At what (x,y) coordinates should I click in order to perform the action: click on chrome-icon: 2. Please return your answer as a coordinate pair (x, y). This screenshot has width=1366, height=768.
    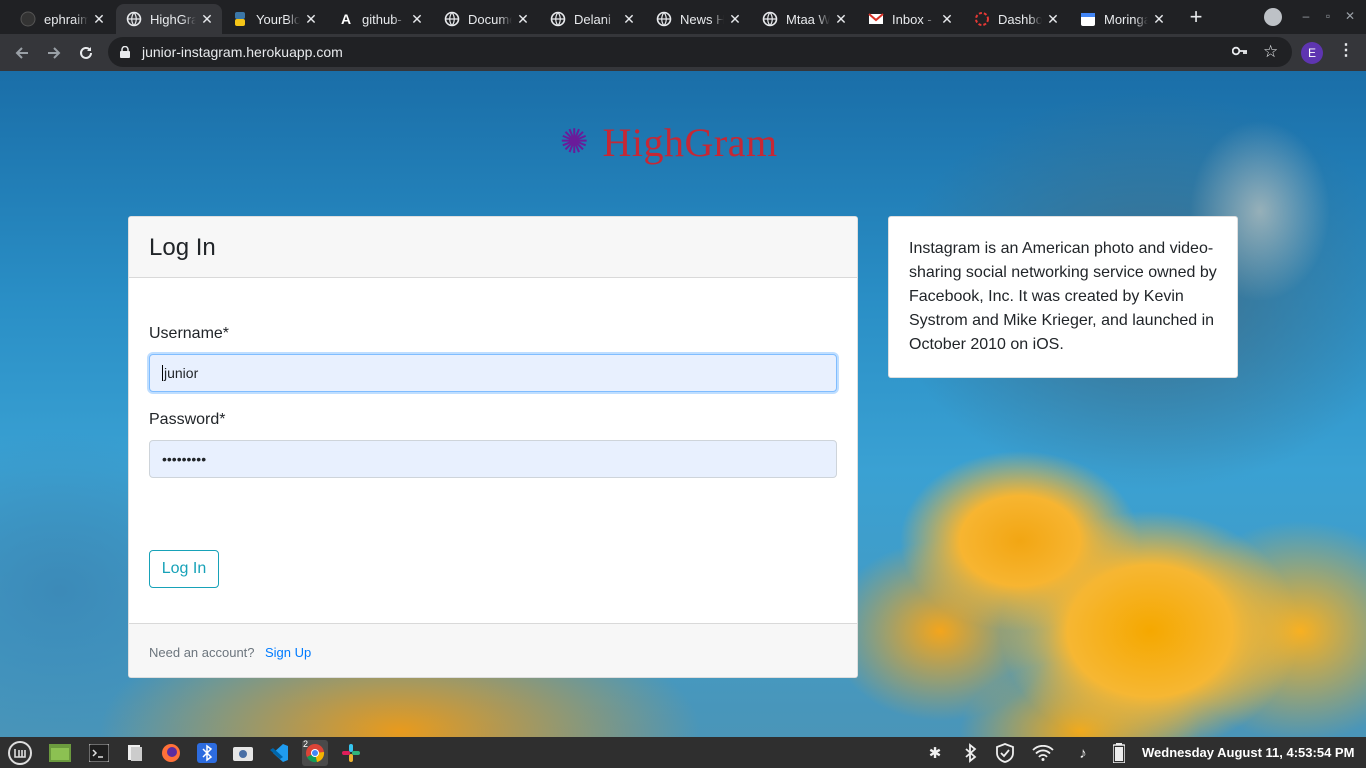
    Looking at the image, I should click on (315, 752).